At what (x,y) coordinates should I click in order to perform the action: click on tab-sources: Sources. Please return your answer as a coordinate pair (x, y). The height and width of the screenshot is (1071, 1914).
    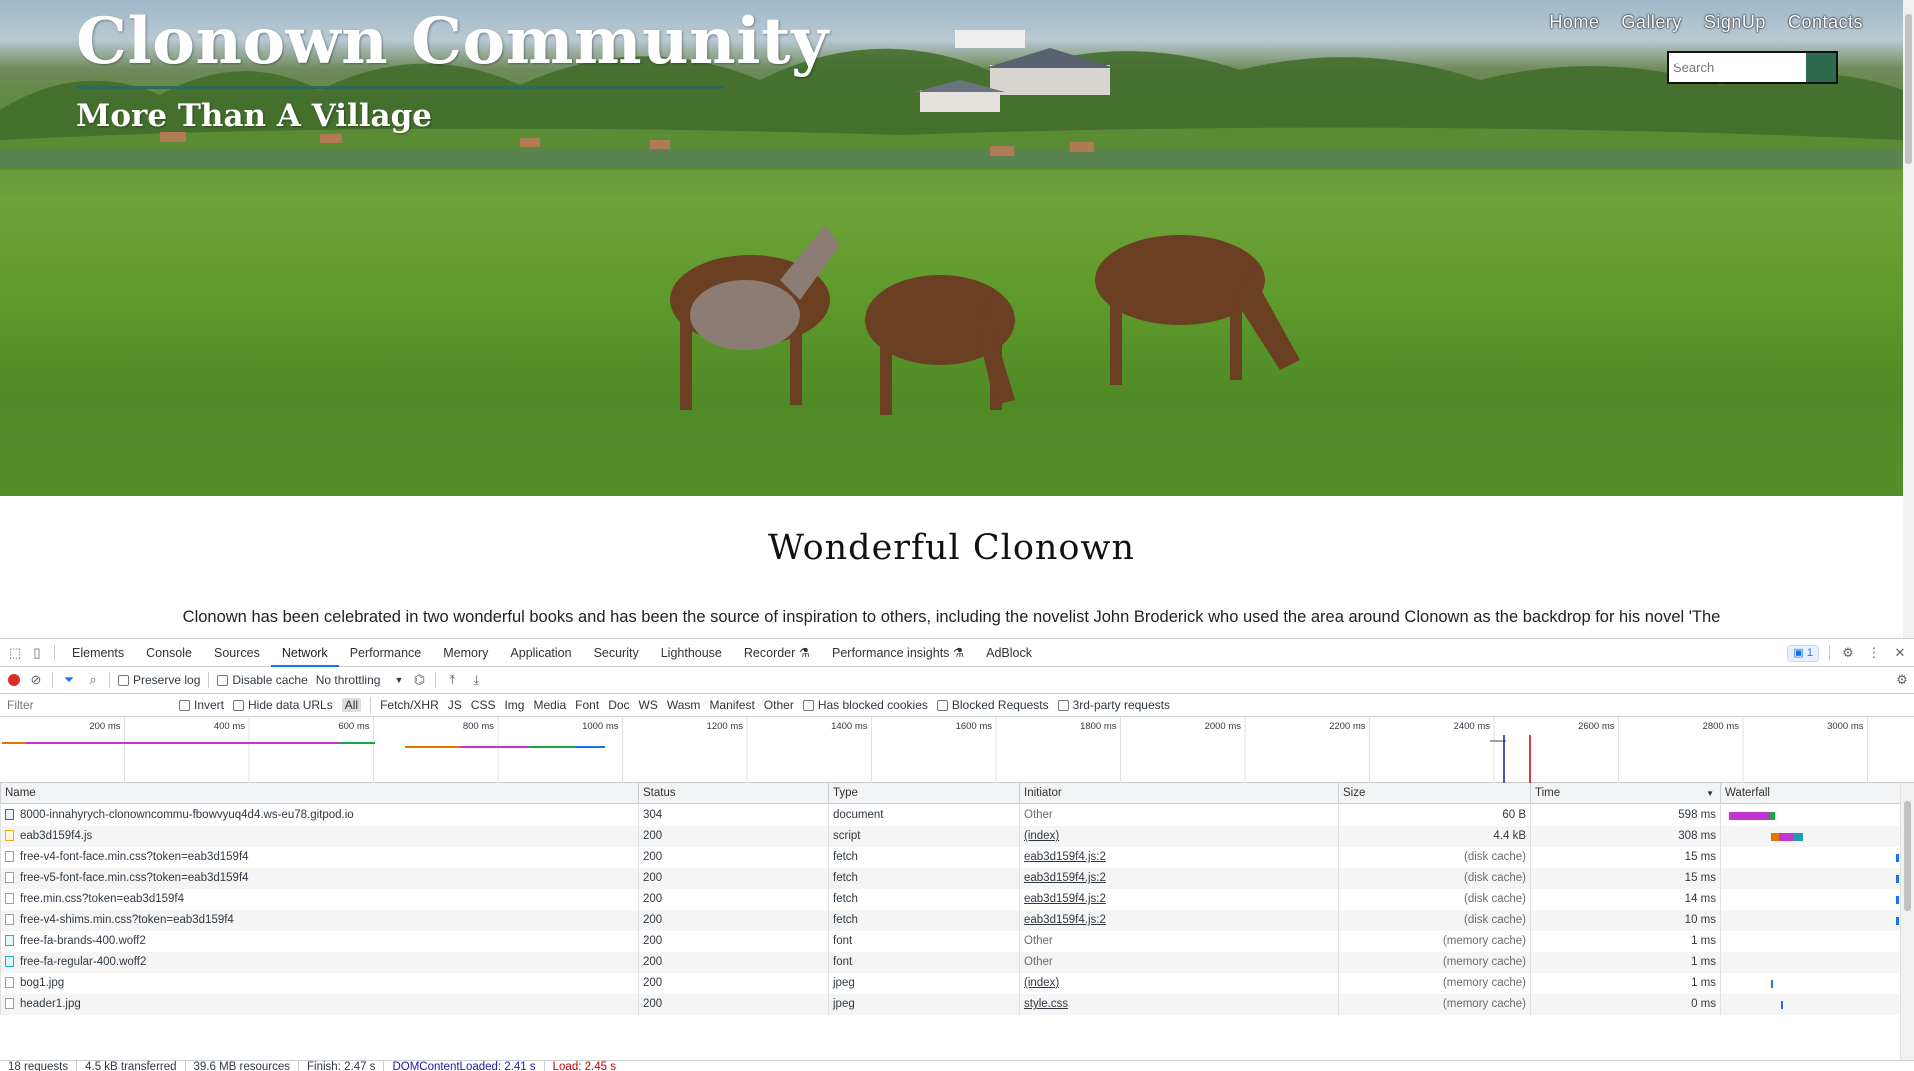
    Looking at the image, I should click on (237, 653).